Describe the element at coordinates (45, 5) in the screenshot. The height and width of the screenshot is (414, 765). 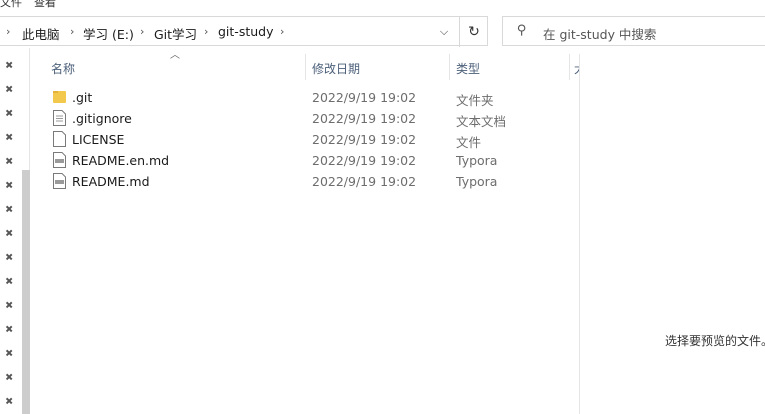
I see `ribbon-tab-view: 查看` at that location.